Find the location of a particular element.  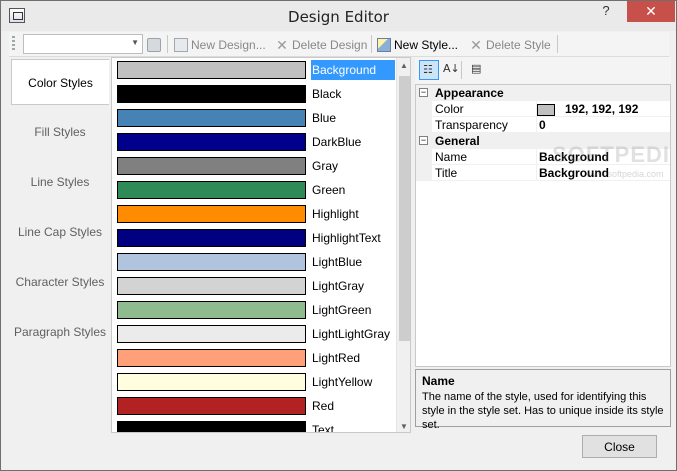

database-icon is located at coordinates (154, 44).